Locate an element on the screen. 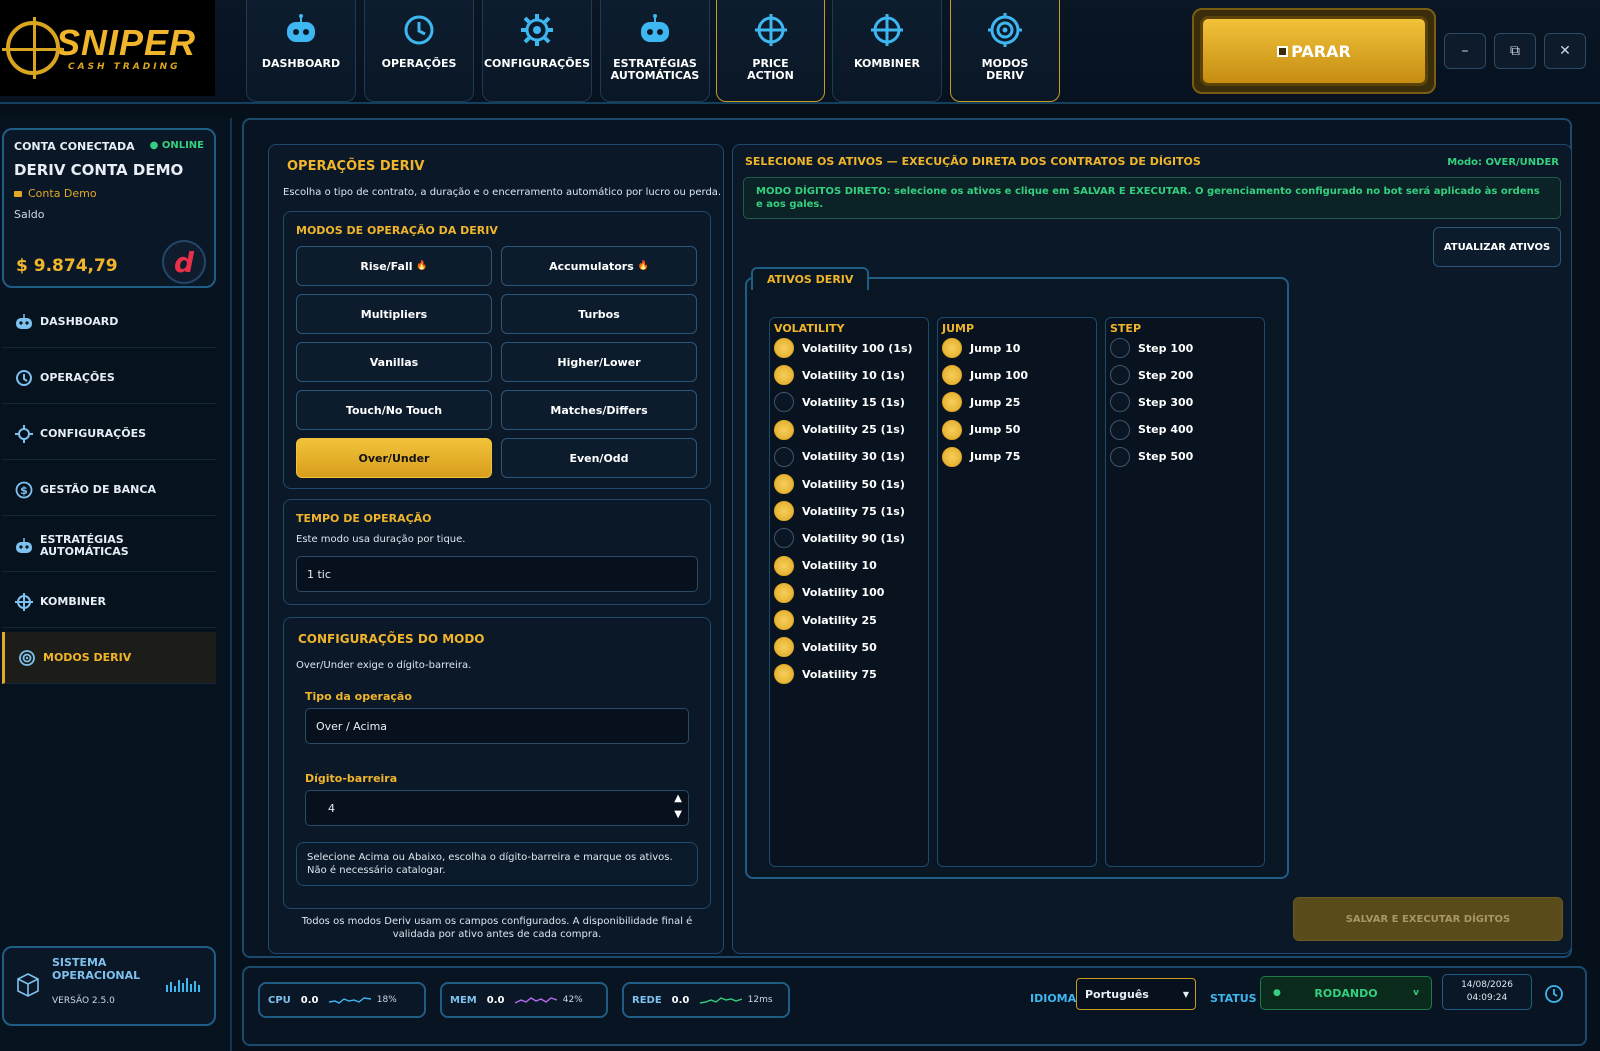 The width and height of the screenshot is (1600, 1051). save-execute-button: SALVAR E EXECUTAR DÍGITOS is located at coordinates (1428, 919).